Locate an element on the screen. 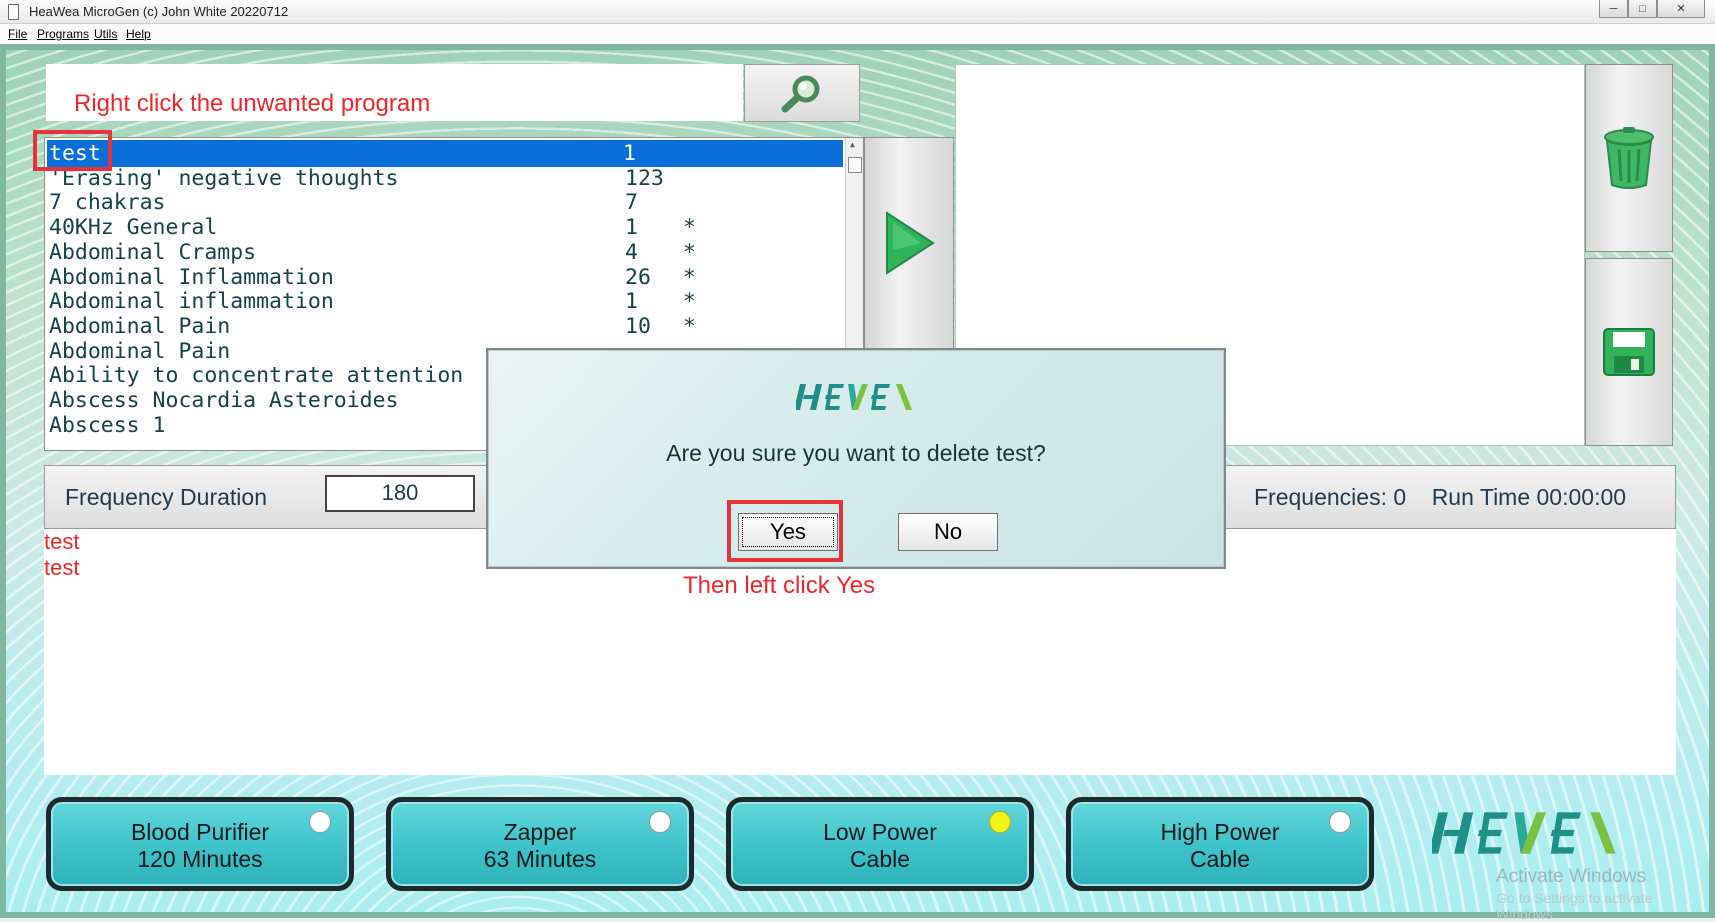 The height and width of the screenshot is (922, 1715). program-name: 40KHz General is located at coordinates (133, 228).